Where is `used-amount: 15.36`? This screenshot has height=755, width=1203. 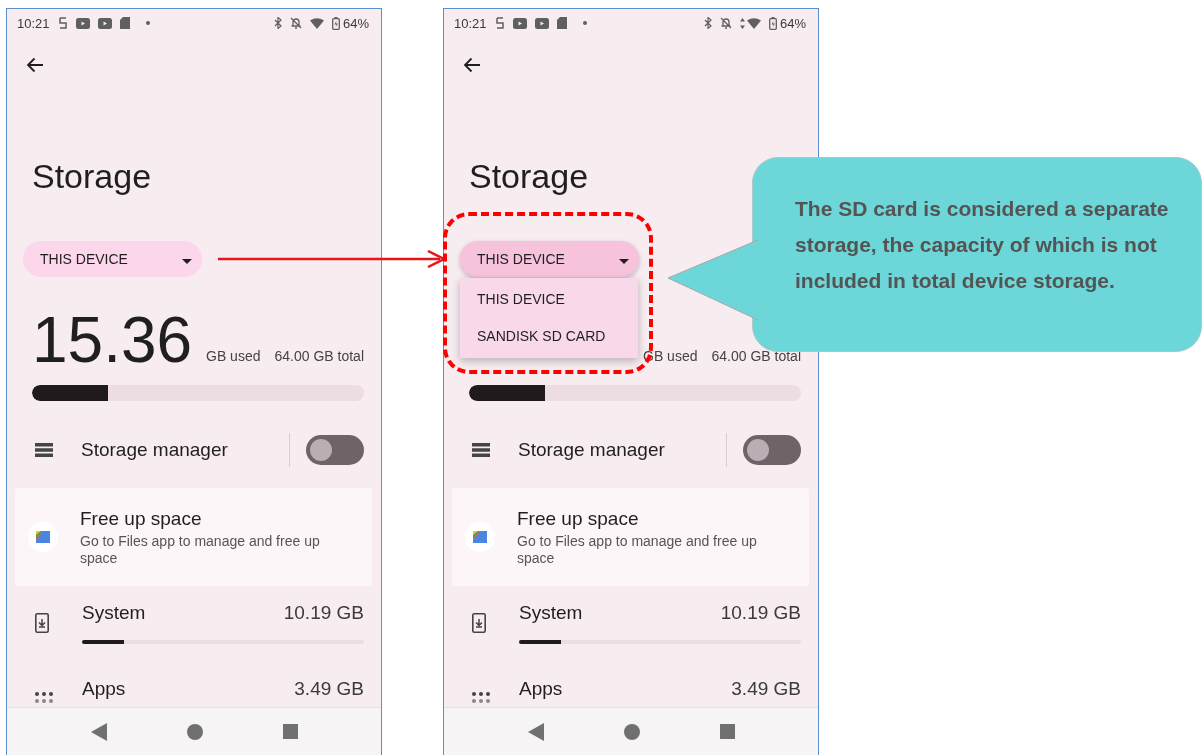 used-amount: 15.36 is located at coordinates (112, 340).